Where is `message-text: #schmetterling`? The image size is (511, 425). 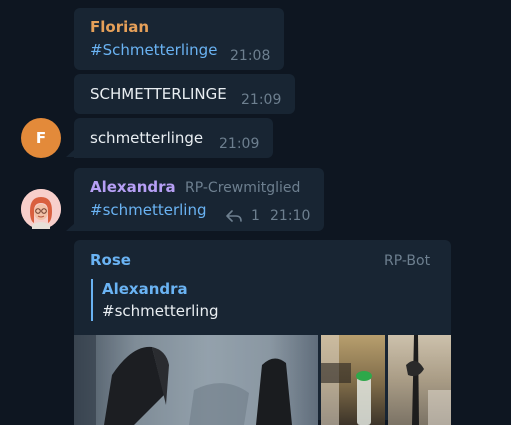 message-text: #schmetterling is located at coordinates (148, 210).